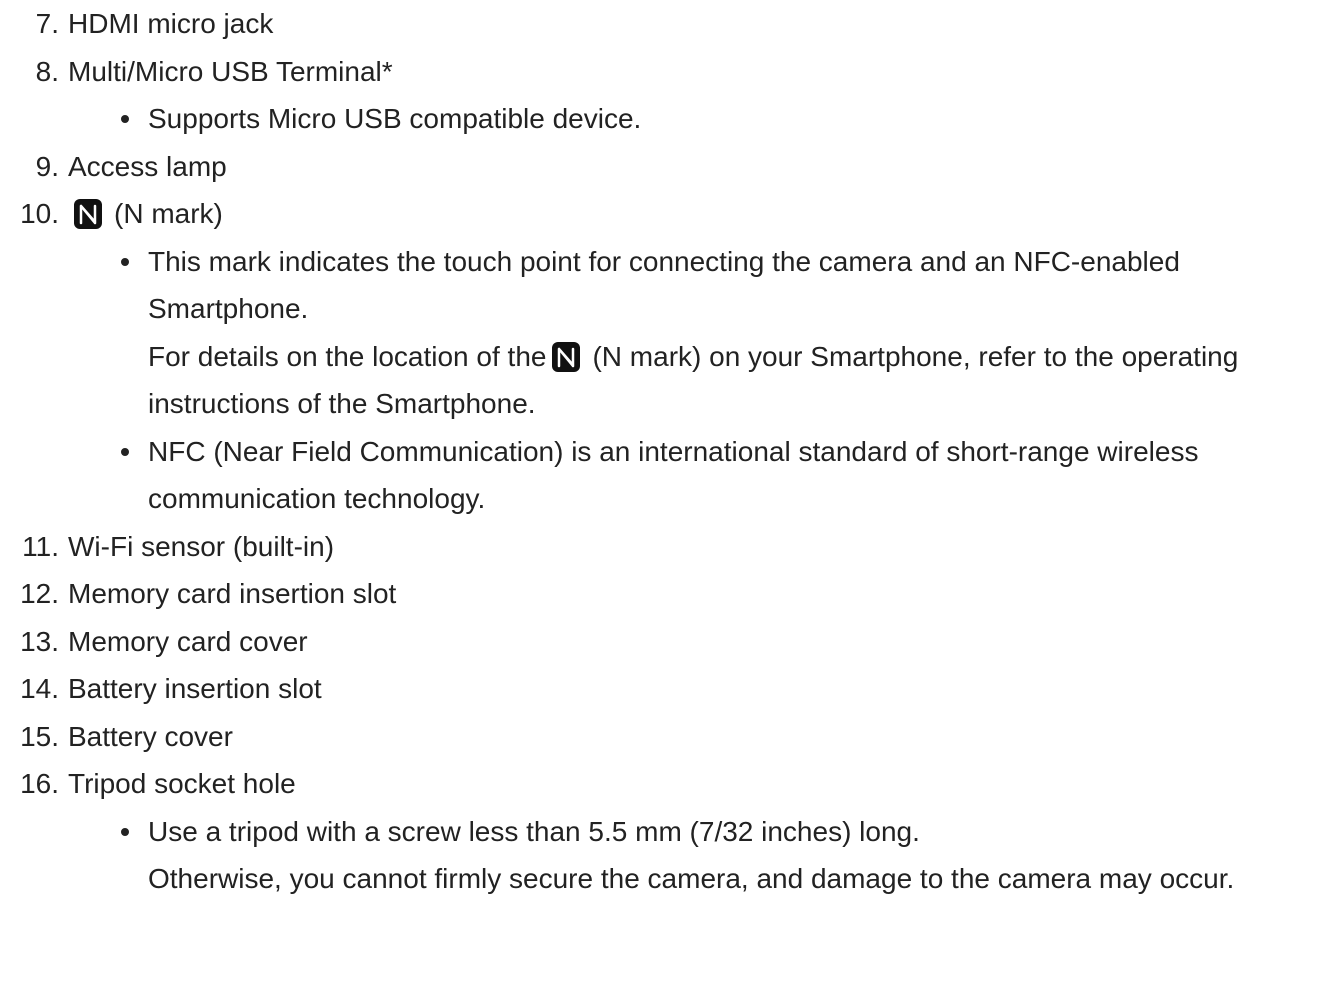 The width and height of the screenshot is (1326, 987). I want to click on item-label: (N mark), so click(168, 213).